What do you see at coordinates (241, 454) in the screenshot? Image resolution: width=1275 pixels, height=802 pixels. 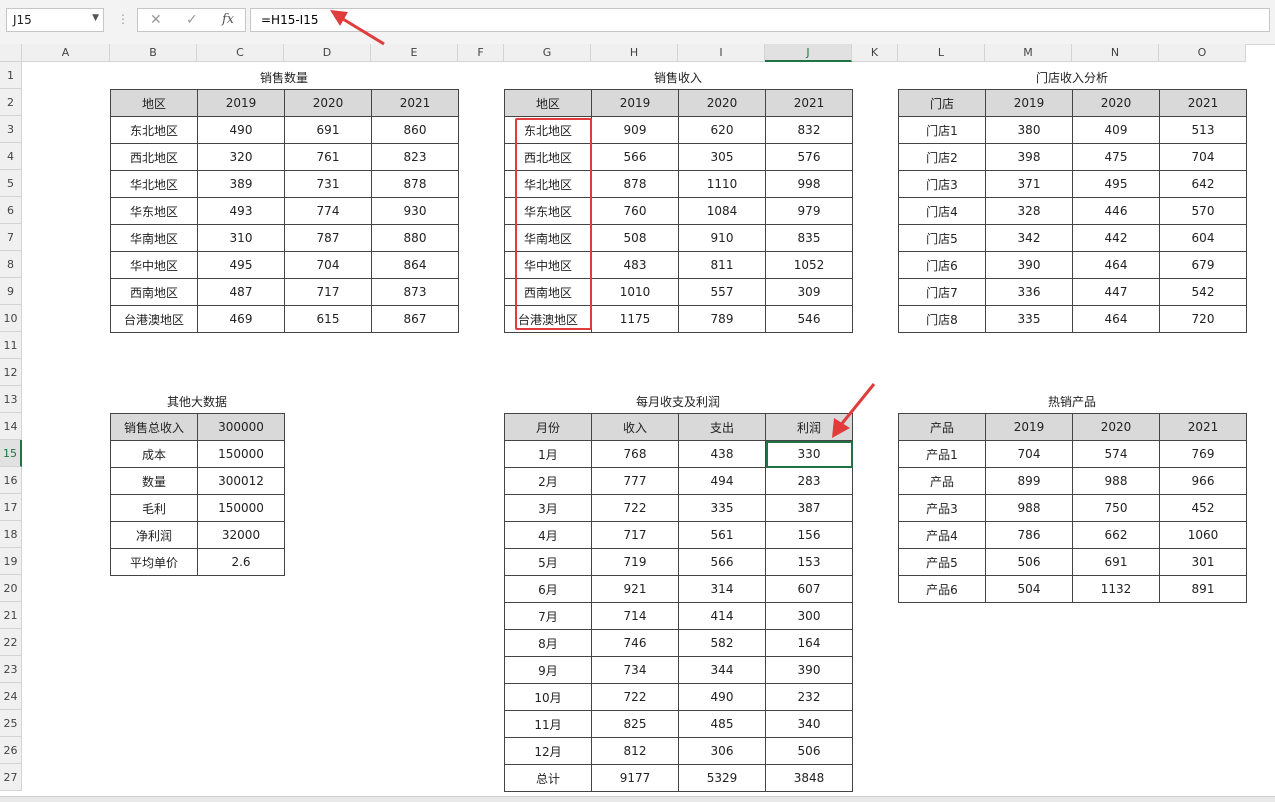 I see `table-cell: 150000` at bounding box center [241, 454].